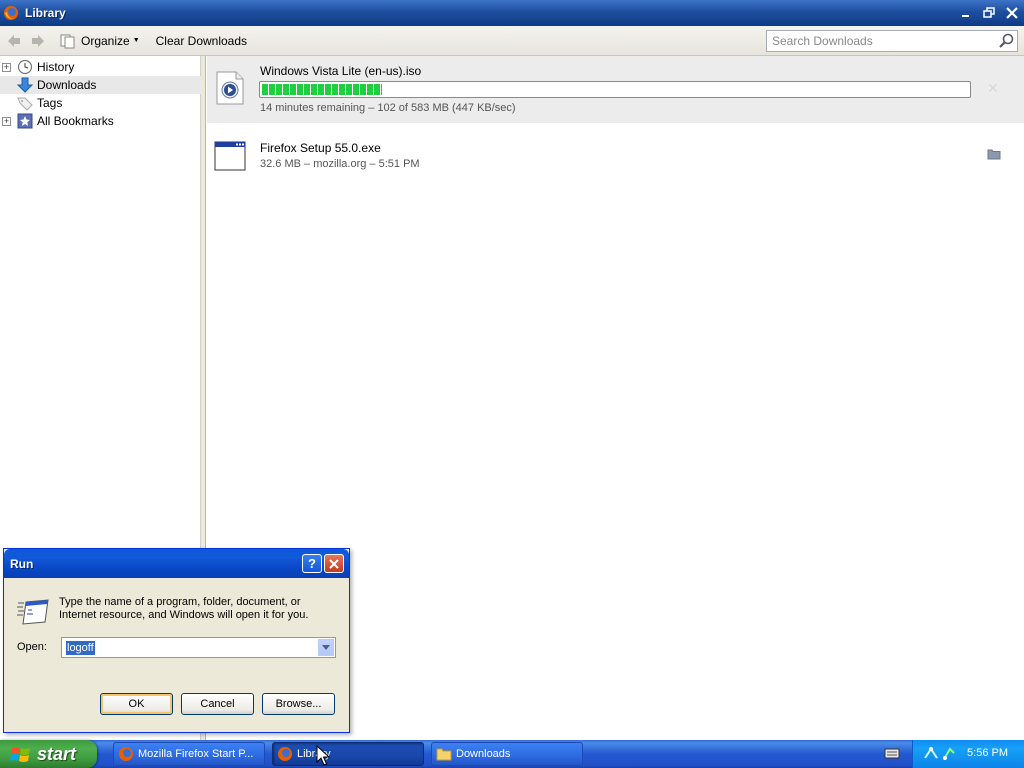 Image resolution: width=1024 pixels, height=768 pixels. What do you see at coordinates (217, 704) in the screenshot?
I see `cancel-button: Cancel` at bounding box center [217, 704].